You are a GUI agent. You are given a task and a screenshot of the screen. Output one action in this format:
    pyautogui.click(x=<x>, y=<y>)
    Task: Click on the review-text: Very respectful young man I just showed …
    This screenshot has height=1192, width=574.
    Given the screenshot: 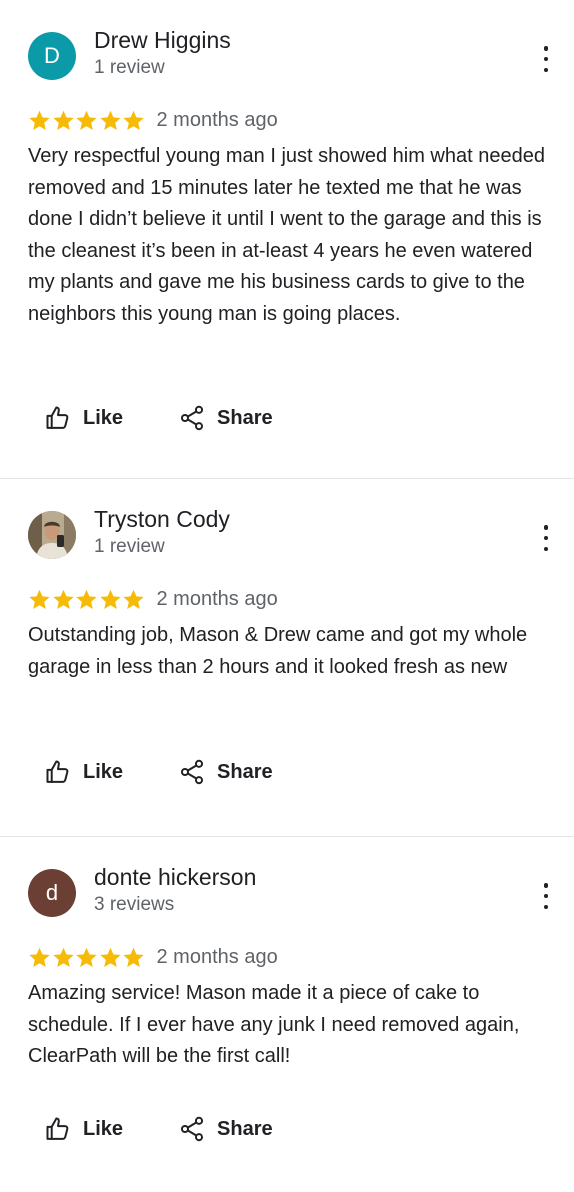 What is the action you would take?
    pyautogui.click(x=286, y=235)
    